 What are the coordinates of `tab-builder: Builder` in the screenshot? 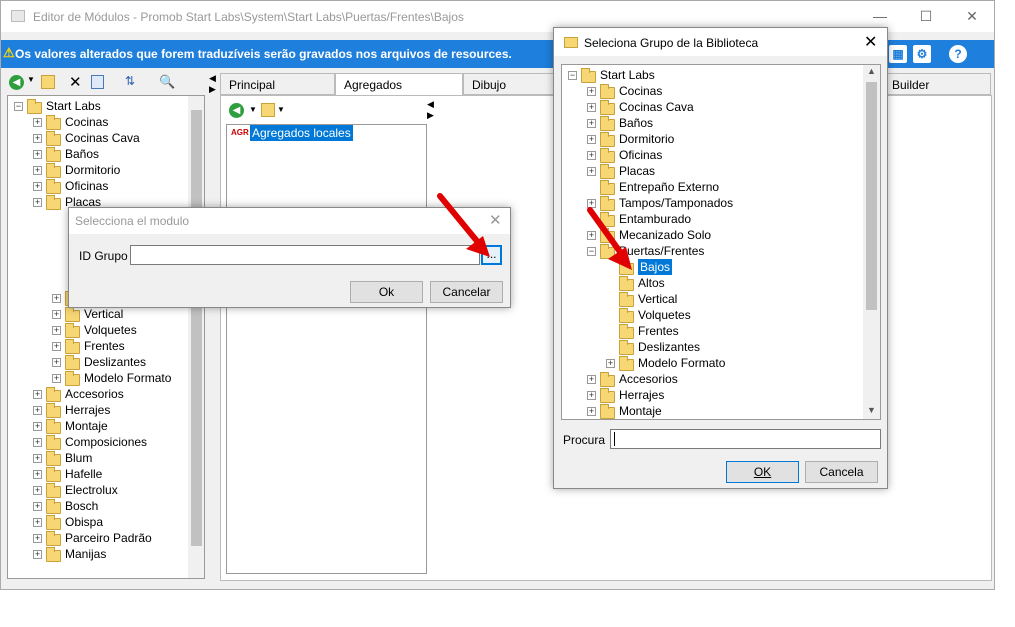 It's located at (937, 84).